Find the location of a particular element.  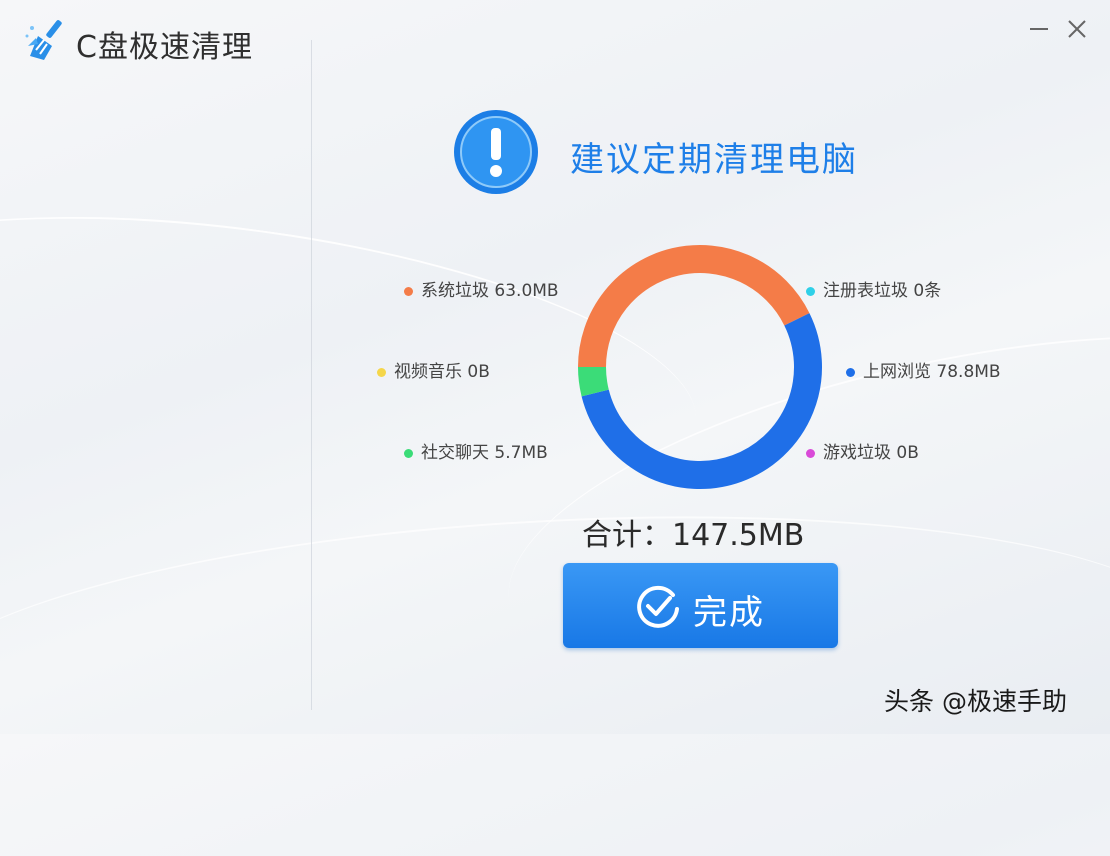

legend-label: 注册表垃圾 0条 is located at coordinates (882, 291).